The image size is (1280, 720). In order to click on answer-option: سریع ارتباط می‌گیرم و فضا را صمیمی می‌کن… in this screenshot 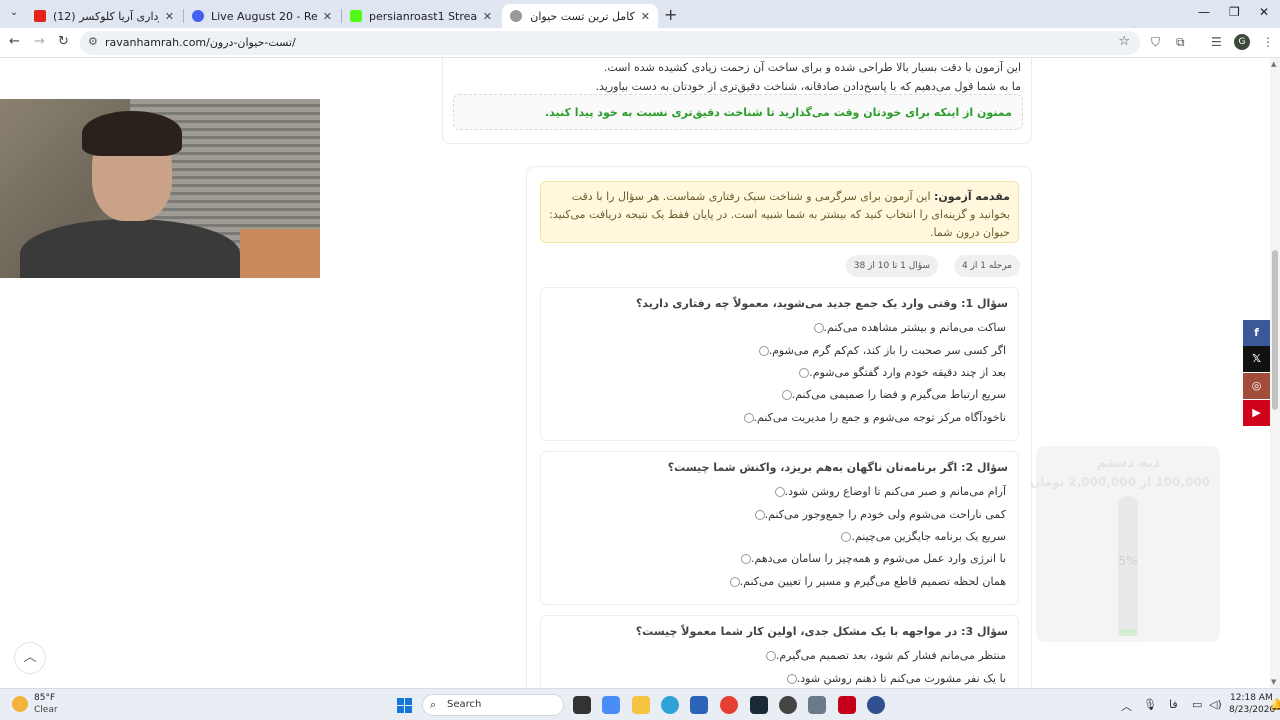, I will do `click(890, 394)`.